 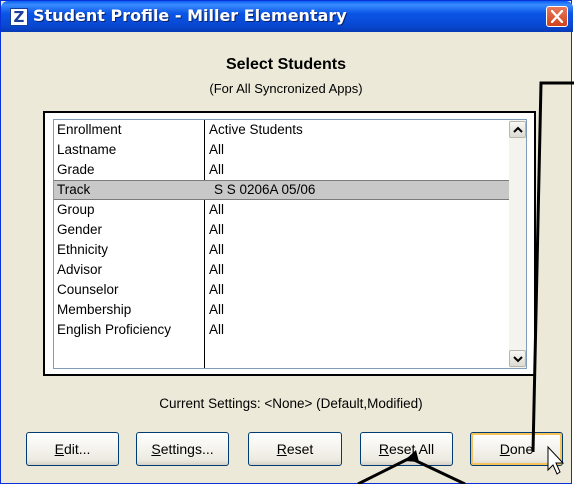 I want to click on list-item: Group All, so click(x=281, y=210).